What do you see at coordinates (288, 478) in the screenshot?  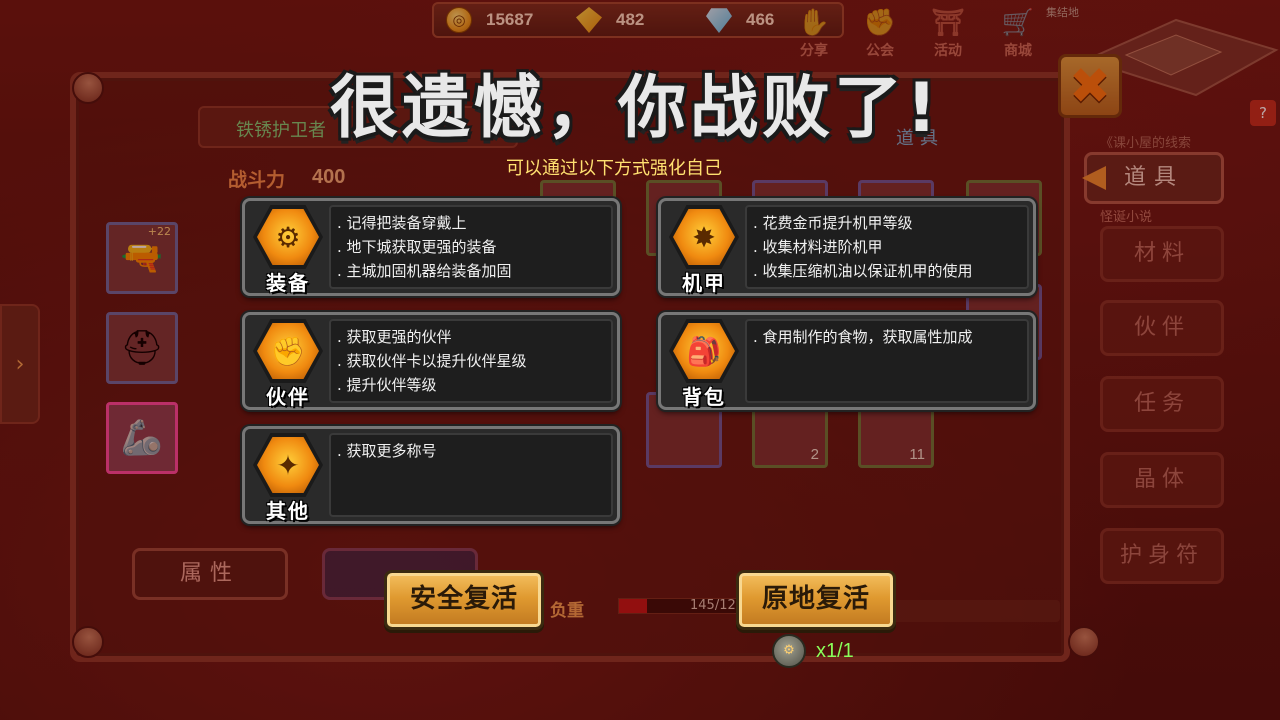 I see `tip-icon-box: ✦ 其他` at bounding box center [288, 478].